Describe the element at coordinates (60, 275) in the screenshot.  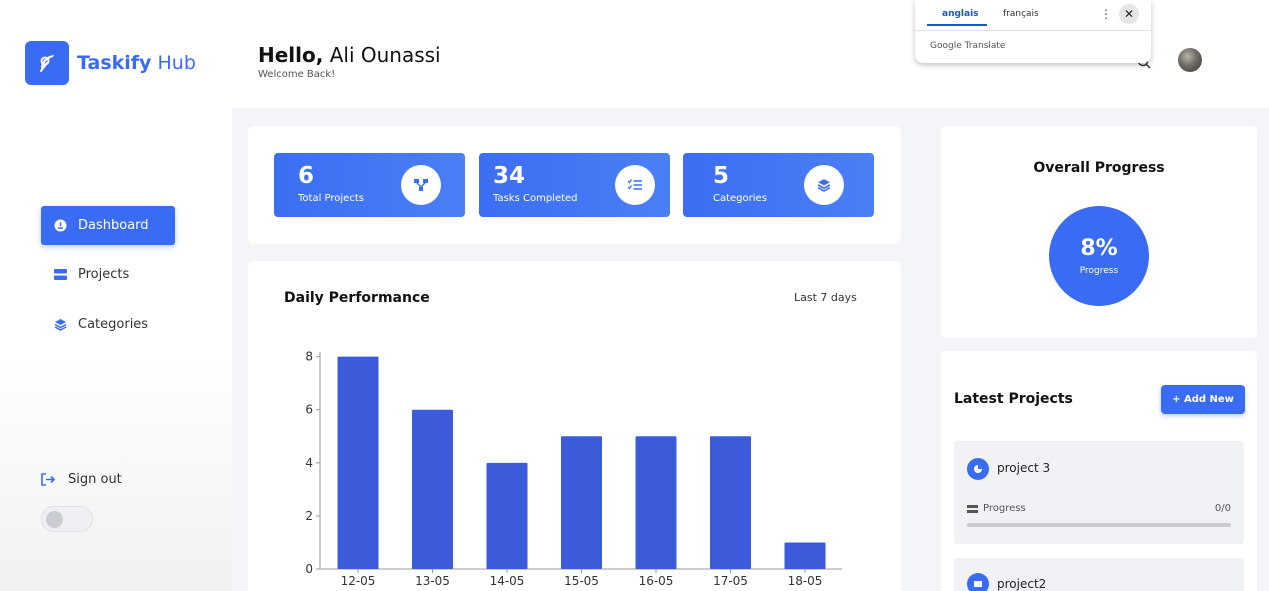
I see `projects-icon` at that location.